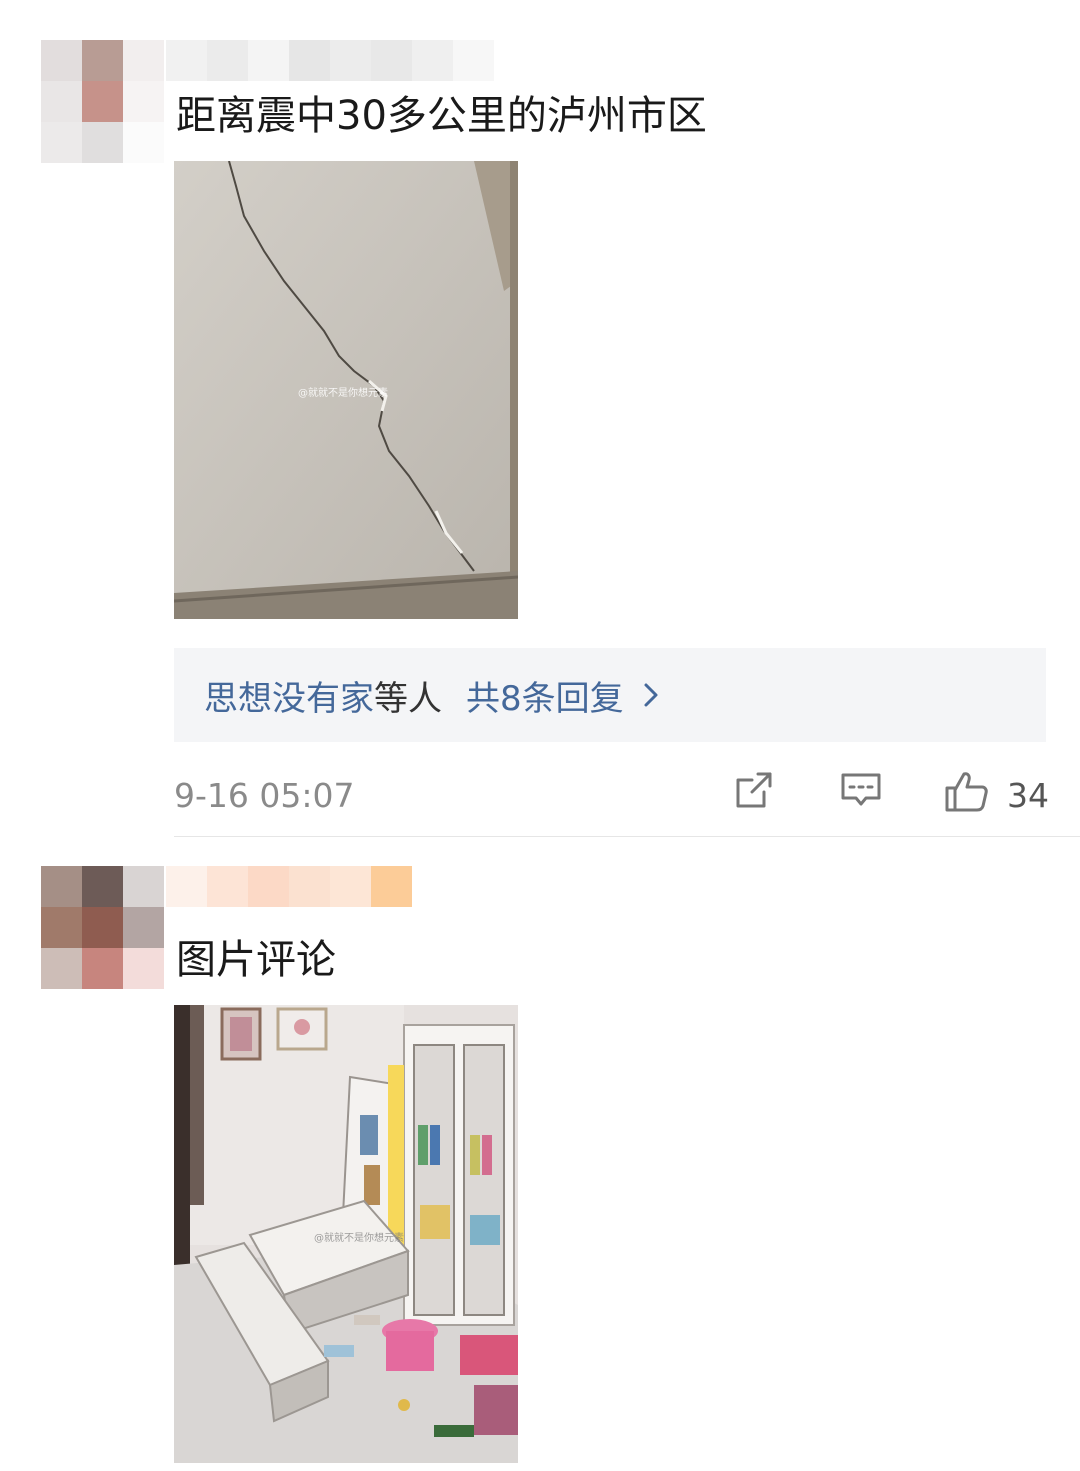 The width and height of the screenshot is (1080, 1471). Describe the element at coordinates (256, 960) in the screenshot. I see `comment-text: 图片评论` at that location.